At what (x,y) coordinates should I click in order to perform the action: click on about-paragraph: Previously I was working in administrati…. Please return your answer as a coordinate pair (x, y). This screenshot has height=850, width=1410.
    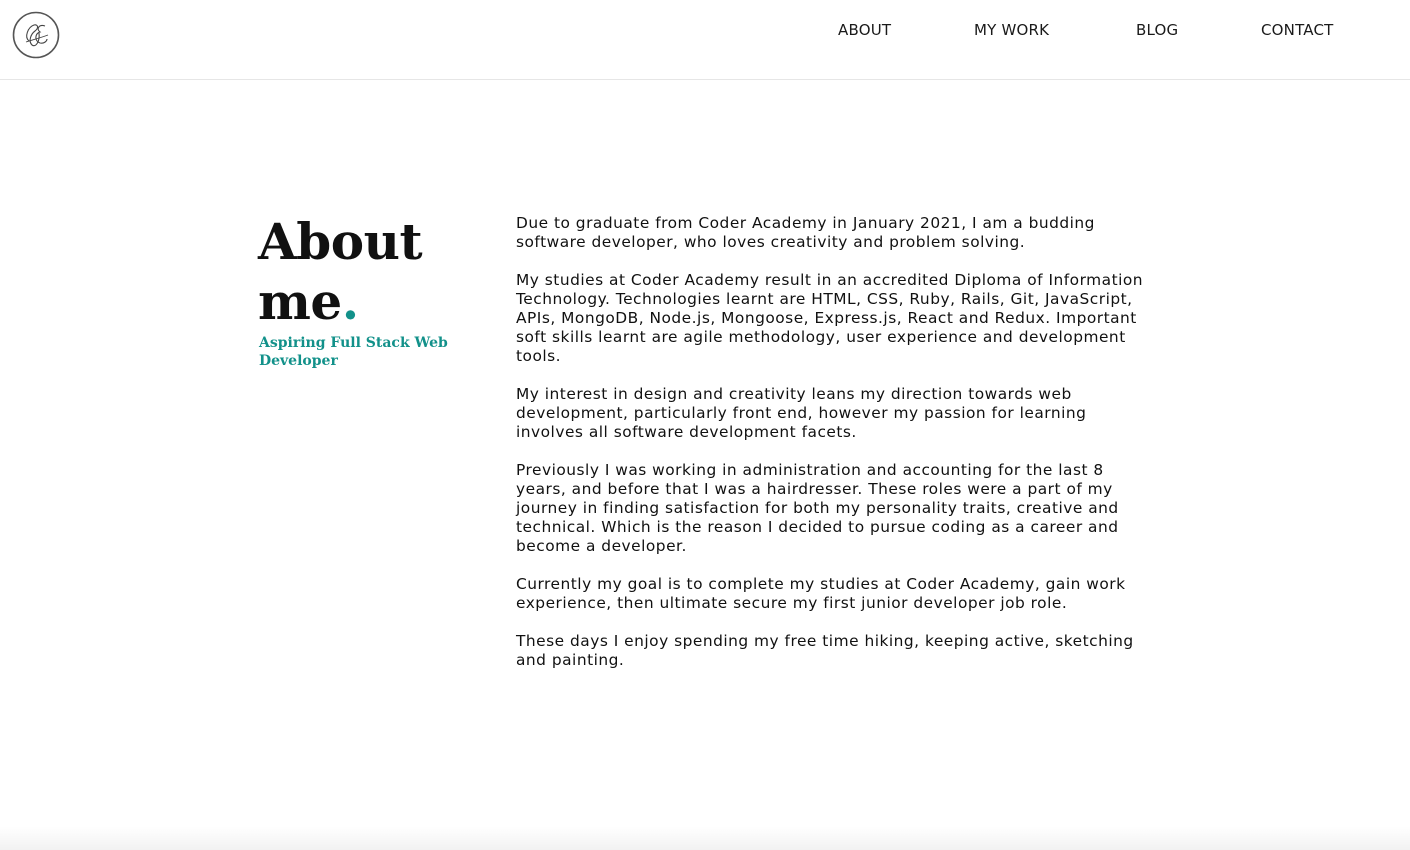
    Looking at the image, I should click on (817, 508).